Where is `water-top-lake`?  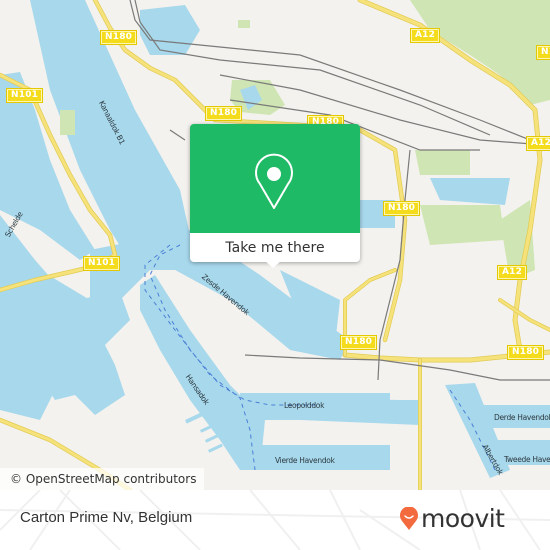
water-top-lake is located at coordinates (170, 30).